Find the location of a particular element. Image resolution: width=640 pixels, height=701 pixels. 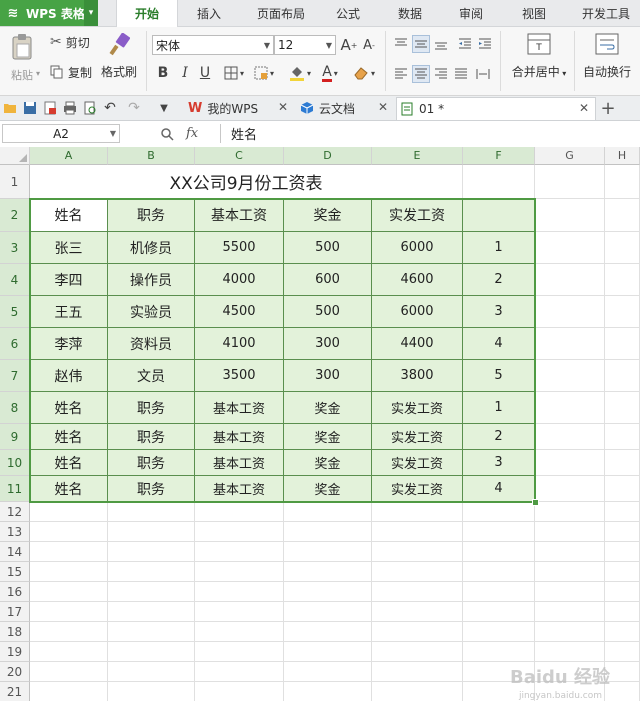

decrease-font-icon: A- is located at coordinates (369, 45).